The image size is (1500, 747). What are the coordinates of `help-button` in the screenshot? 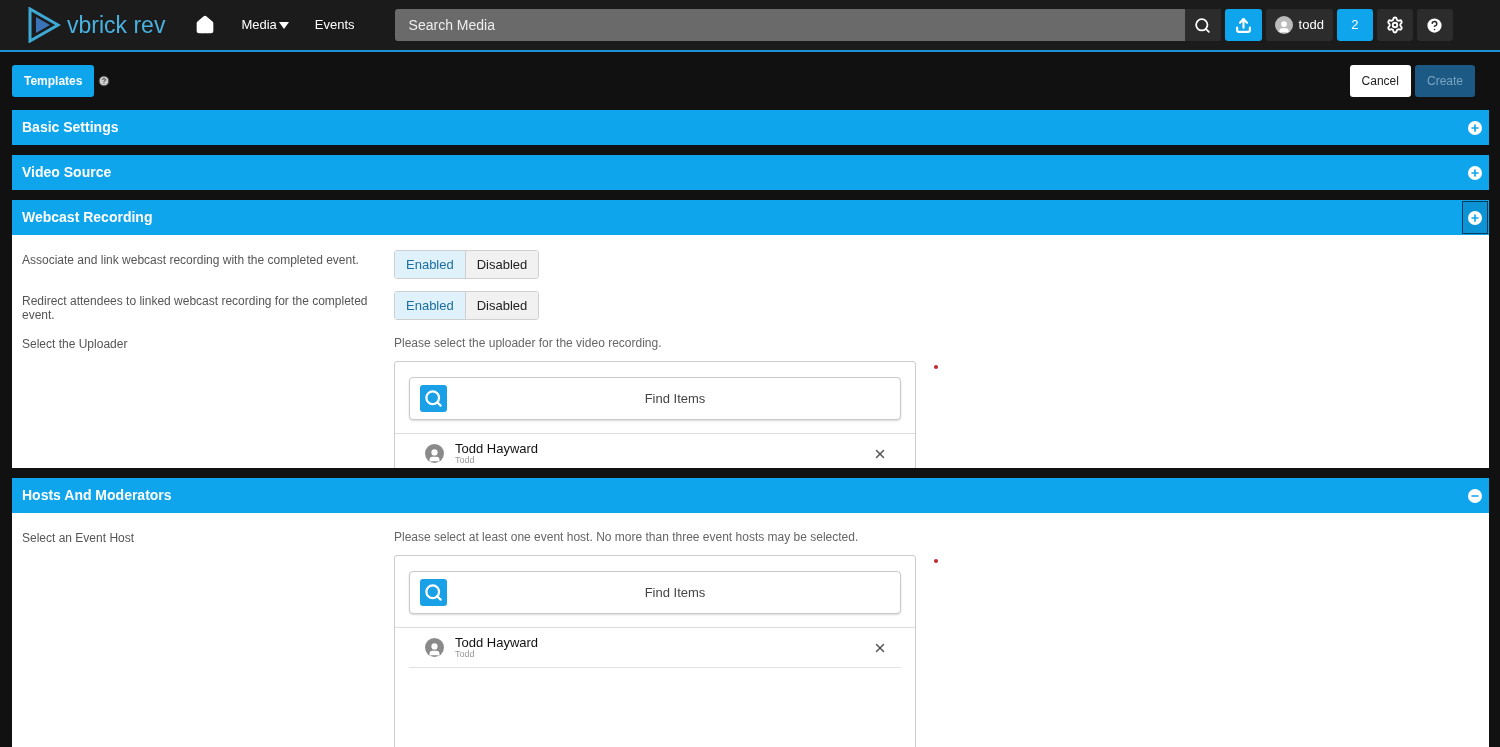 It's located at (1434, 25).